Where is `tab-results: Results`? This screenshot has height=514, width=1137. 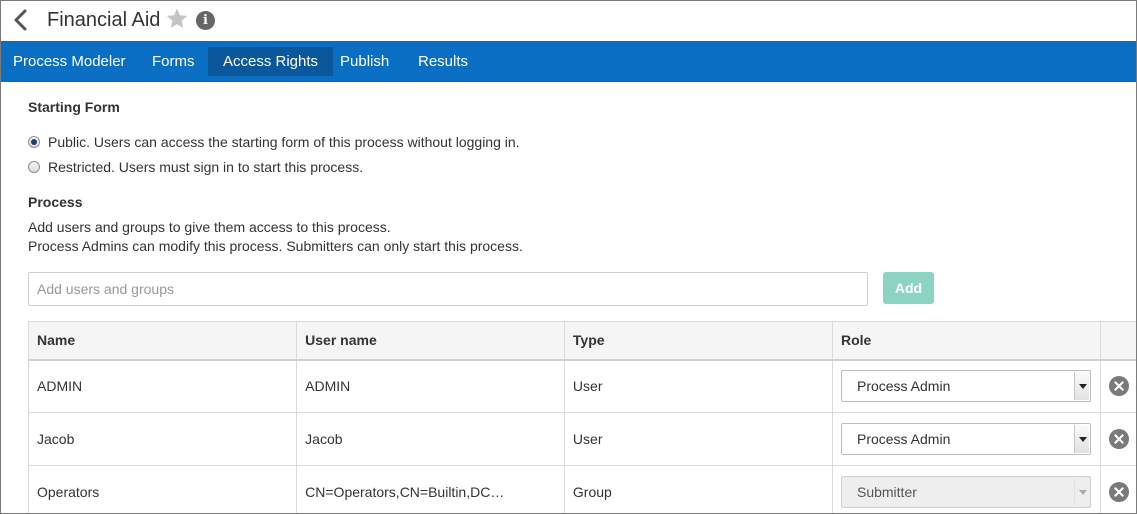 tab-results: Results is located at coordinates (443, 61).